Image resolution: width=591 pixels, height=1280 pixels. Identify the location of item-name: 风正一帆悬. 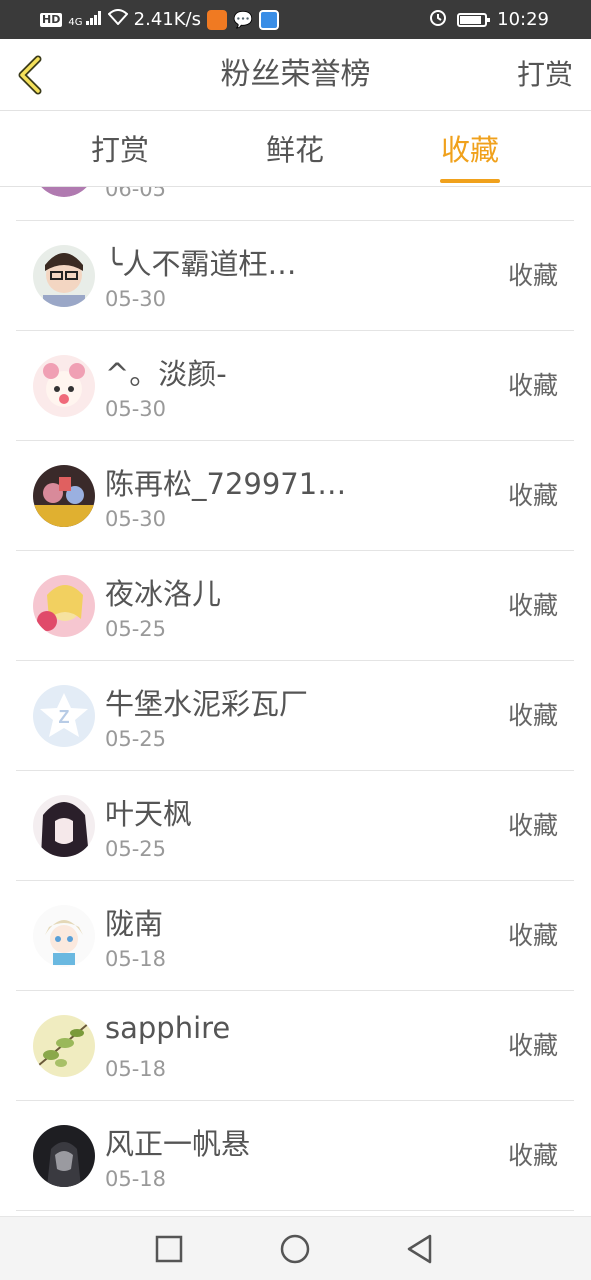
(178, 1144).